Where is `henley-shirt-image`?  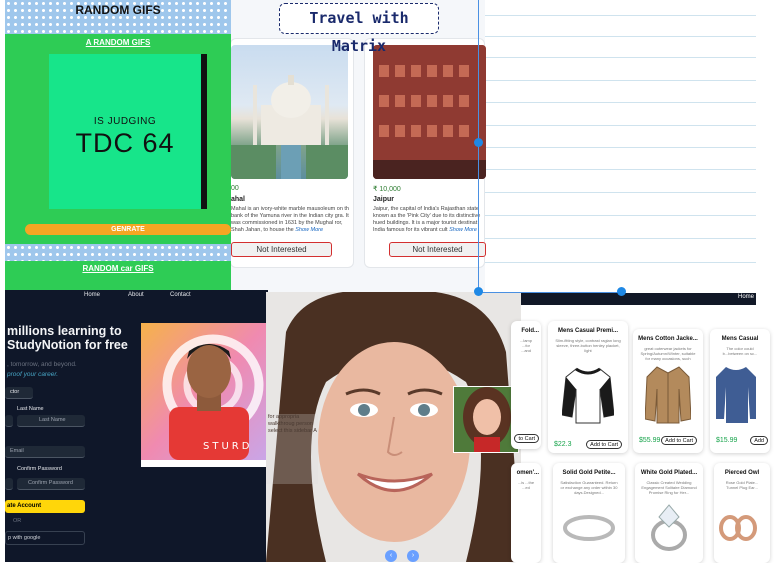 henley-shirt-image is located at coordinates (588, 395).